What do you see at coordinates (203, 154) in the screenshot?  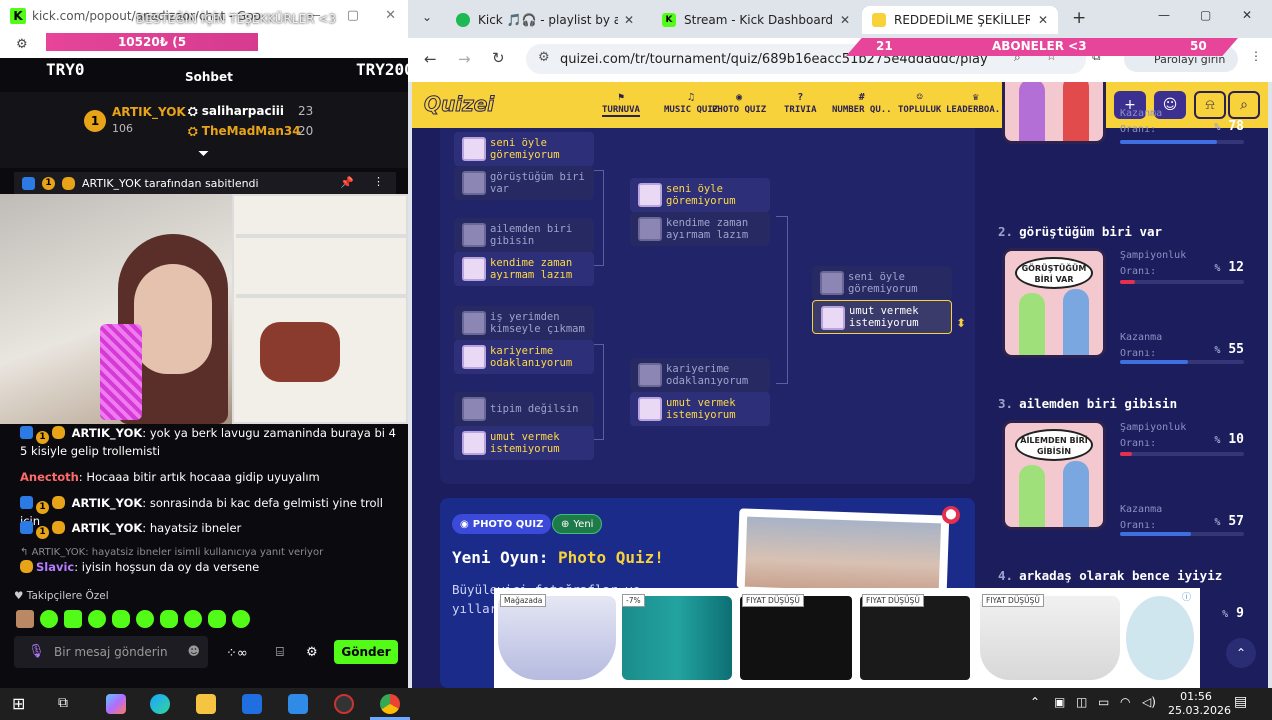 I see `expand-chevron-icon: ⏷` at bounding box center [203, 154].